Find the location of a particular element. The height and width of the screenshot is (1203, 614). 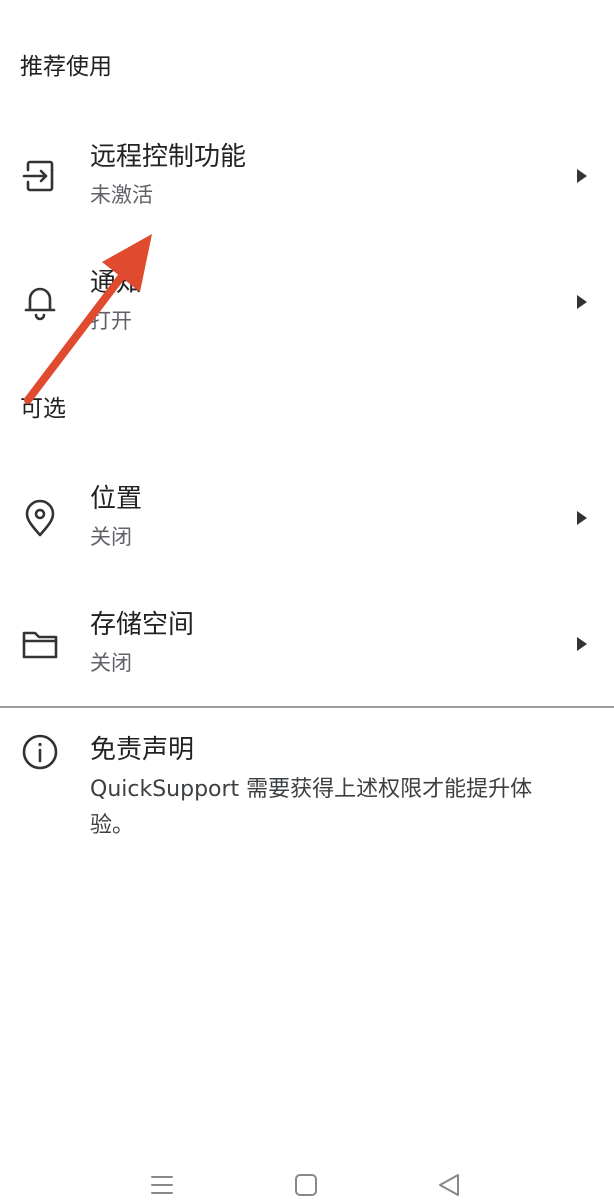

remote-control-title: 远程控制功能 is located at coordinates (168, 157).